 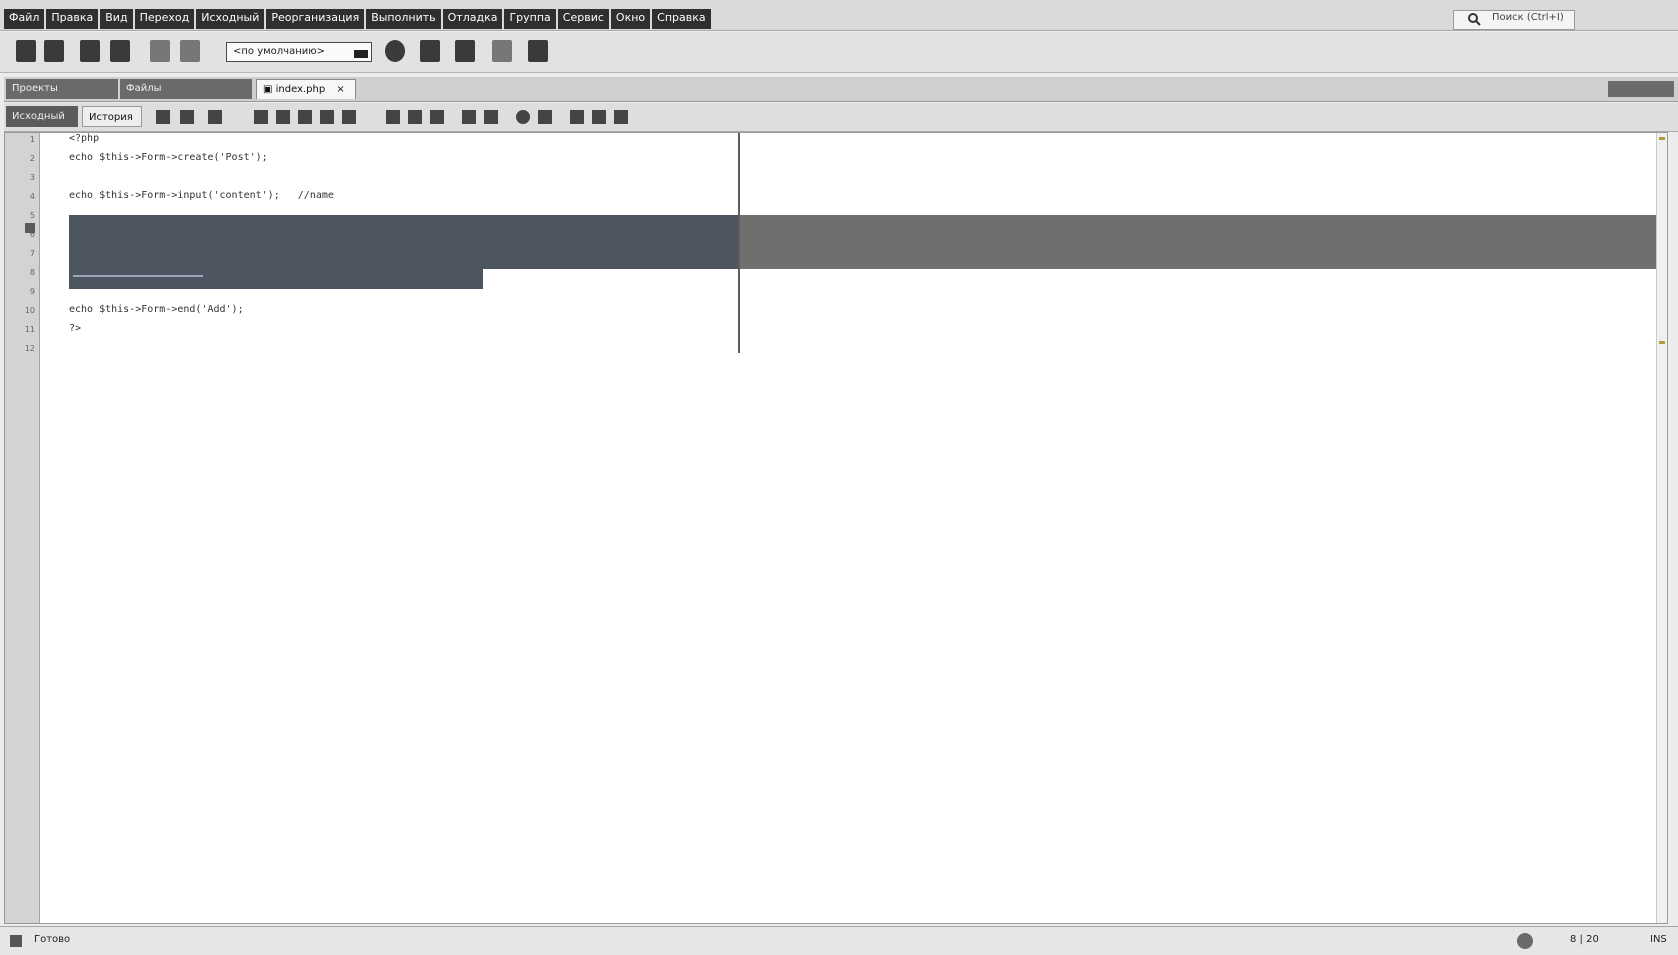 I want to click on build-icon, so click(x=395, y=51).